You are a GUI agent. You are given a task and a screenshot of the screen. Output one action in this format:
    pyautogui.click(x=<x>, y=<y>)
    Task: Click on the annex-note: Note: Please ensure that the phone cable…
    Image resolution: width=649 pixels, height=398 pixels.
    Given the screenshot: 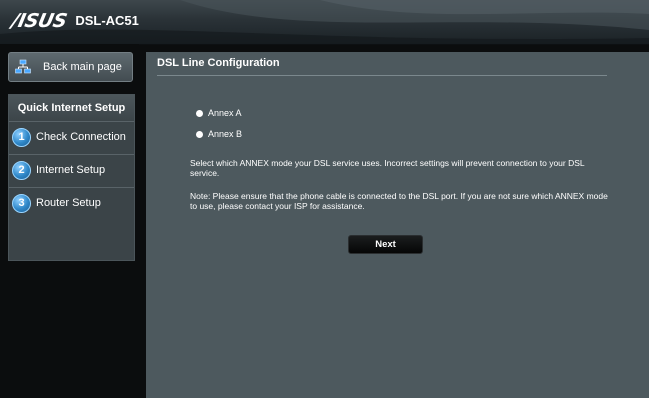 What is the action you would take?
    pyautogui.click(x=399, y=201)
    